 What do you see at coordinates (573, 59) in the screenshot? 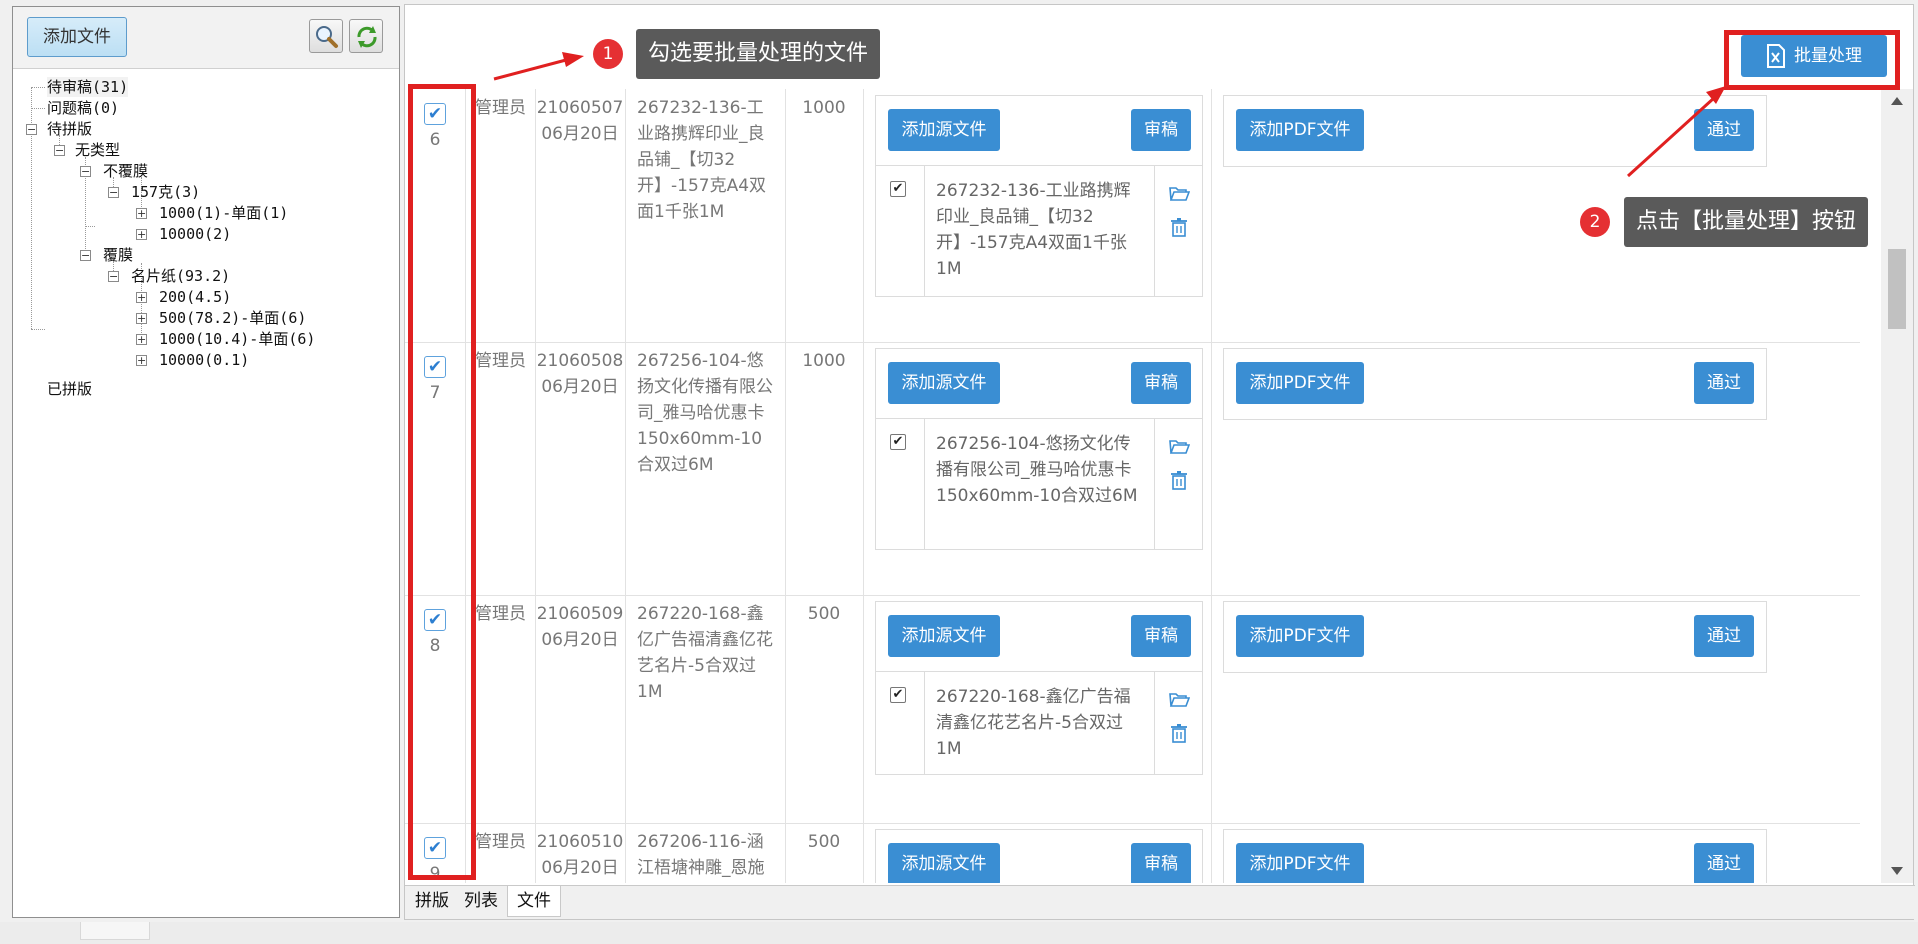
I see `arrowhead-icon` at bounding box center [573, 59].